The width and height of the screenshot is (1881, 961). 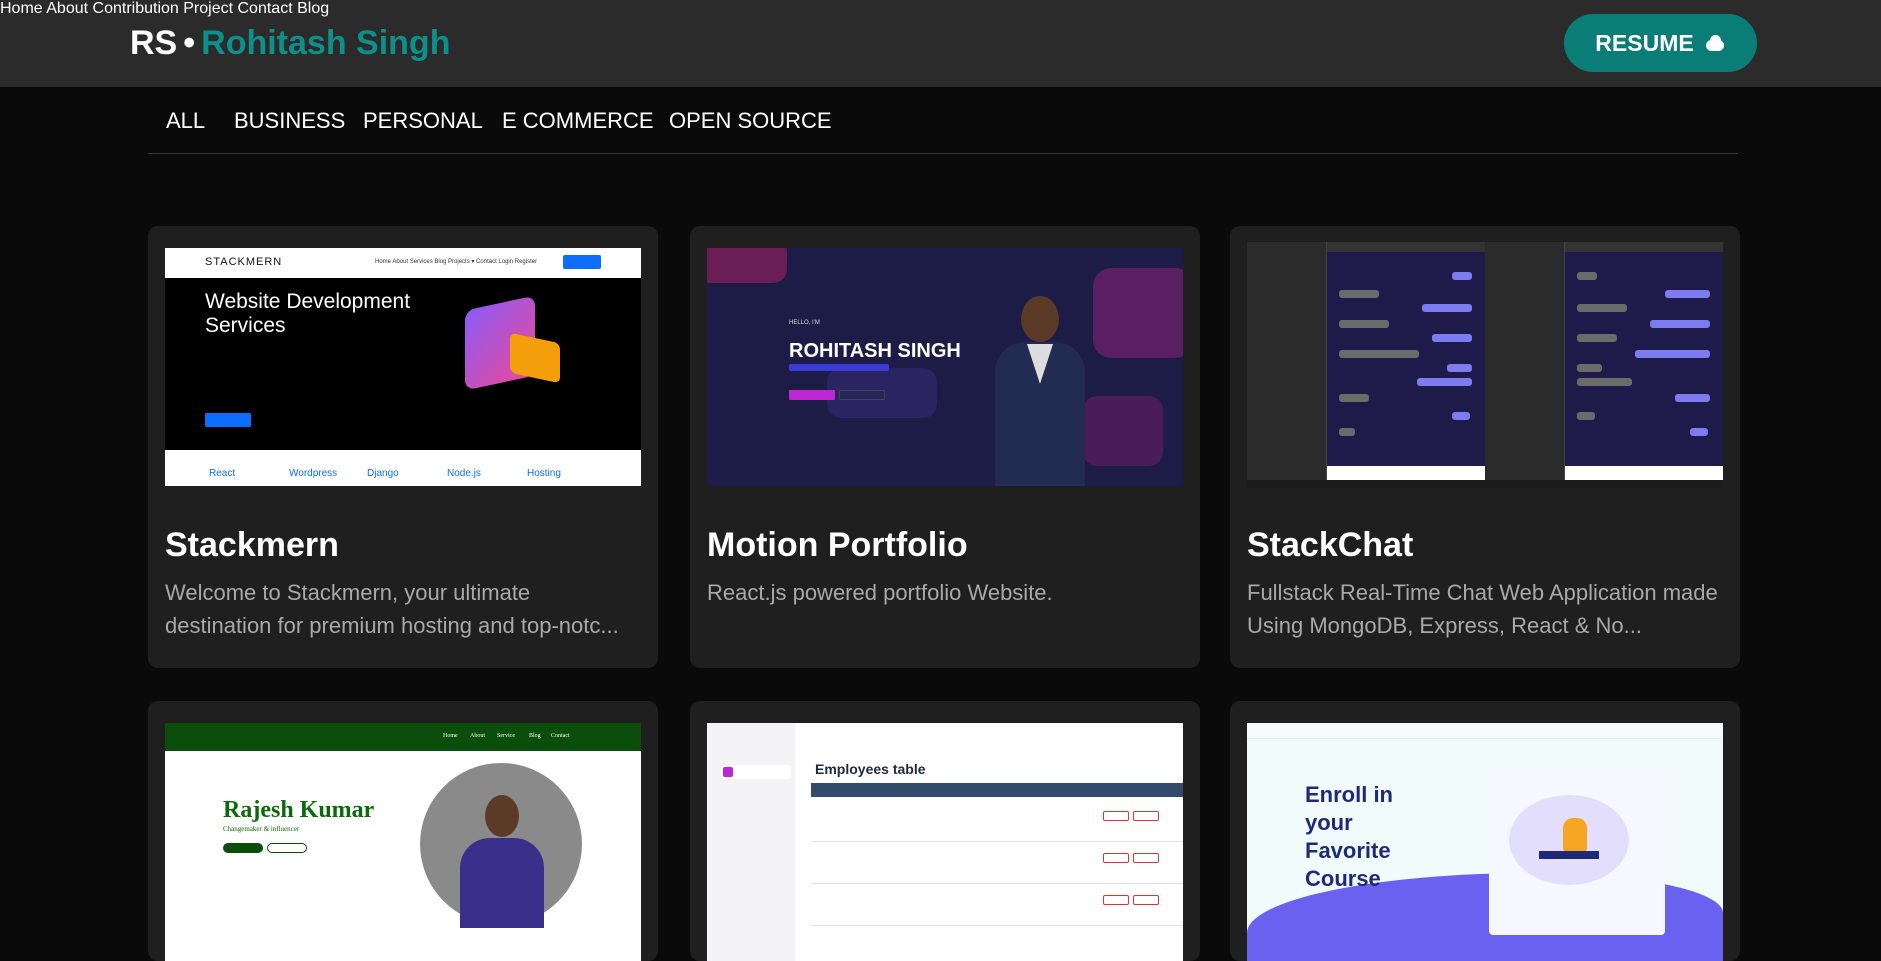 I want to click on filter-personal: PERSONAL, so click(x=423, y=121).